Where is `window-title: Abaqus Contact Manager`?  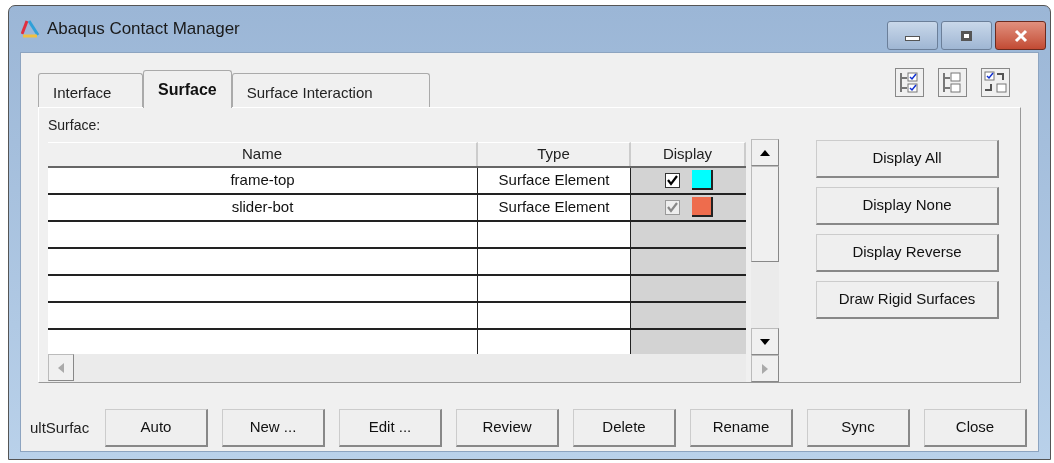
window-title: Abaqus Contact Manager is located at coordinates (143, 29).